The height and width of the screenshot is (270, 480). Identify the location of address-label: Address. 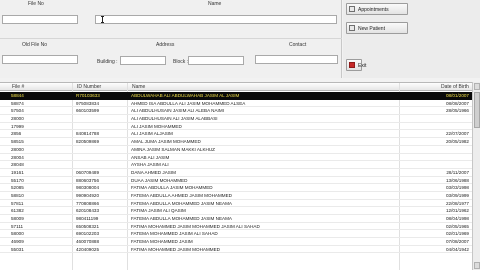
(165, 45).